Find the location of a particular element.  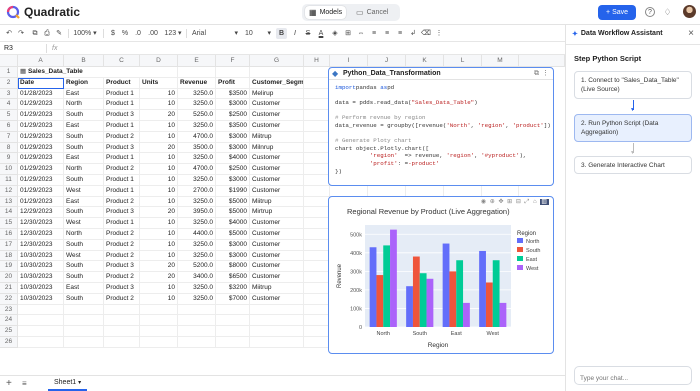

decrease-decimals-button: .0 is located at coordinates (138, 33).